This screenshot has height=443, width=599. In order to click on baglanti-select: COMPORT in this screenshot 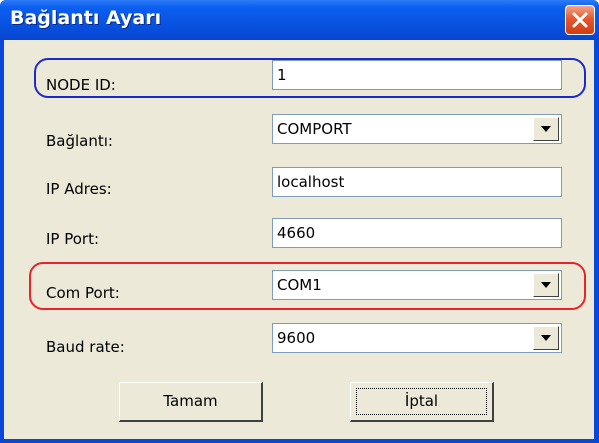, I will do `click(417, 129)`.